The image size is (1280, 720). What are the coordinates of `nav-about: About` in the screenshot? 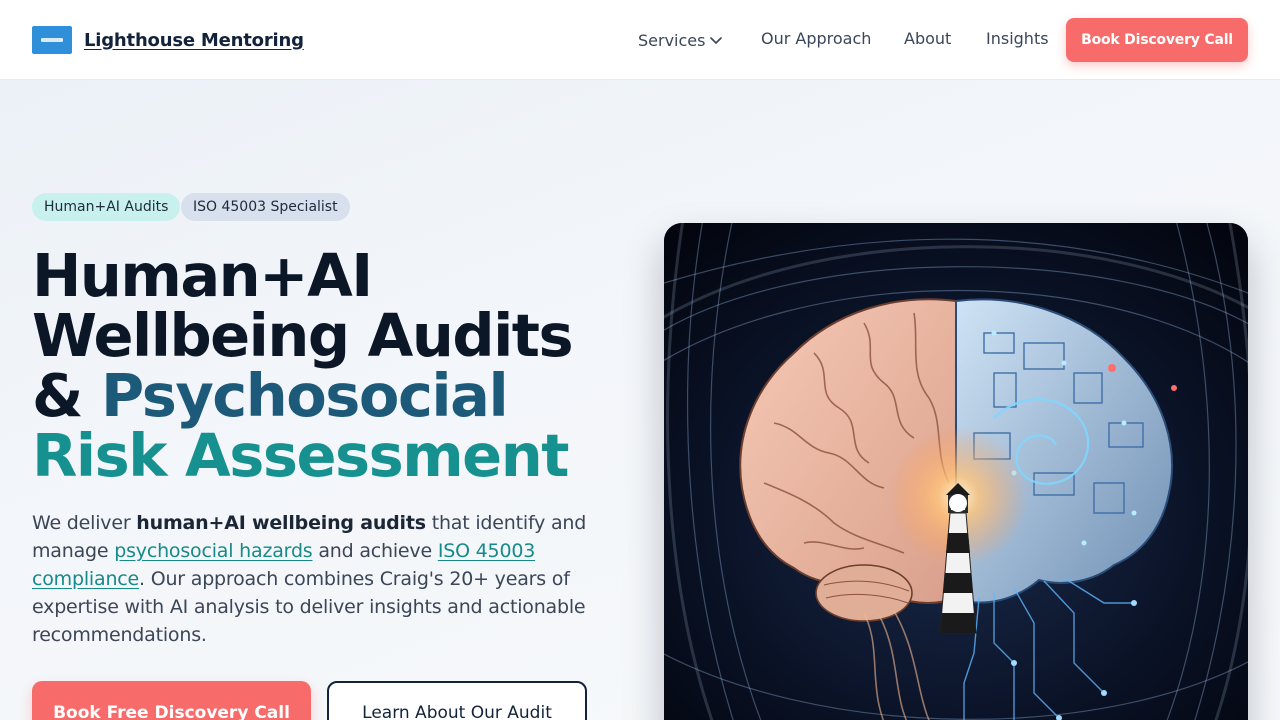 It's located at (927, 38).